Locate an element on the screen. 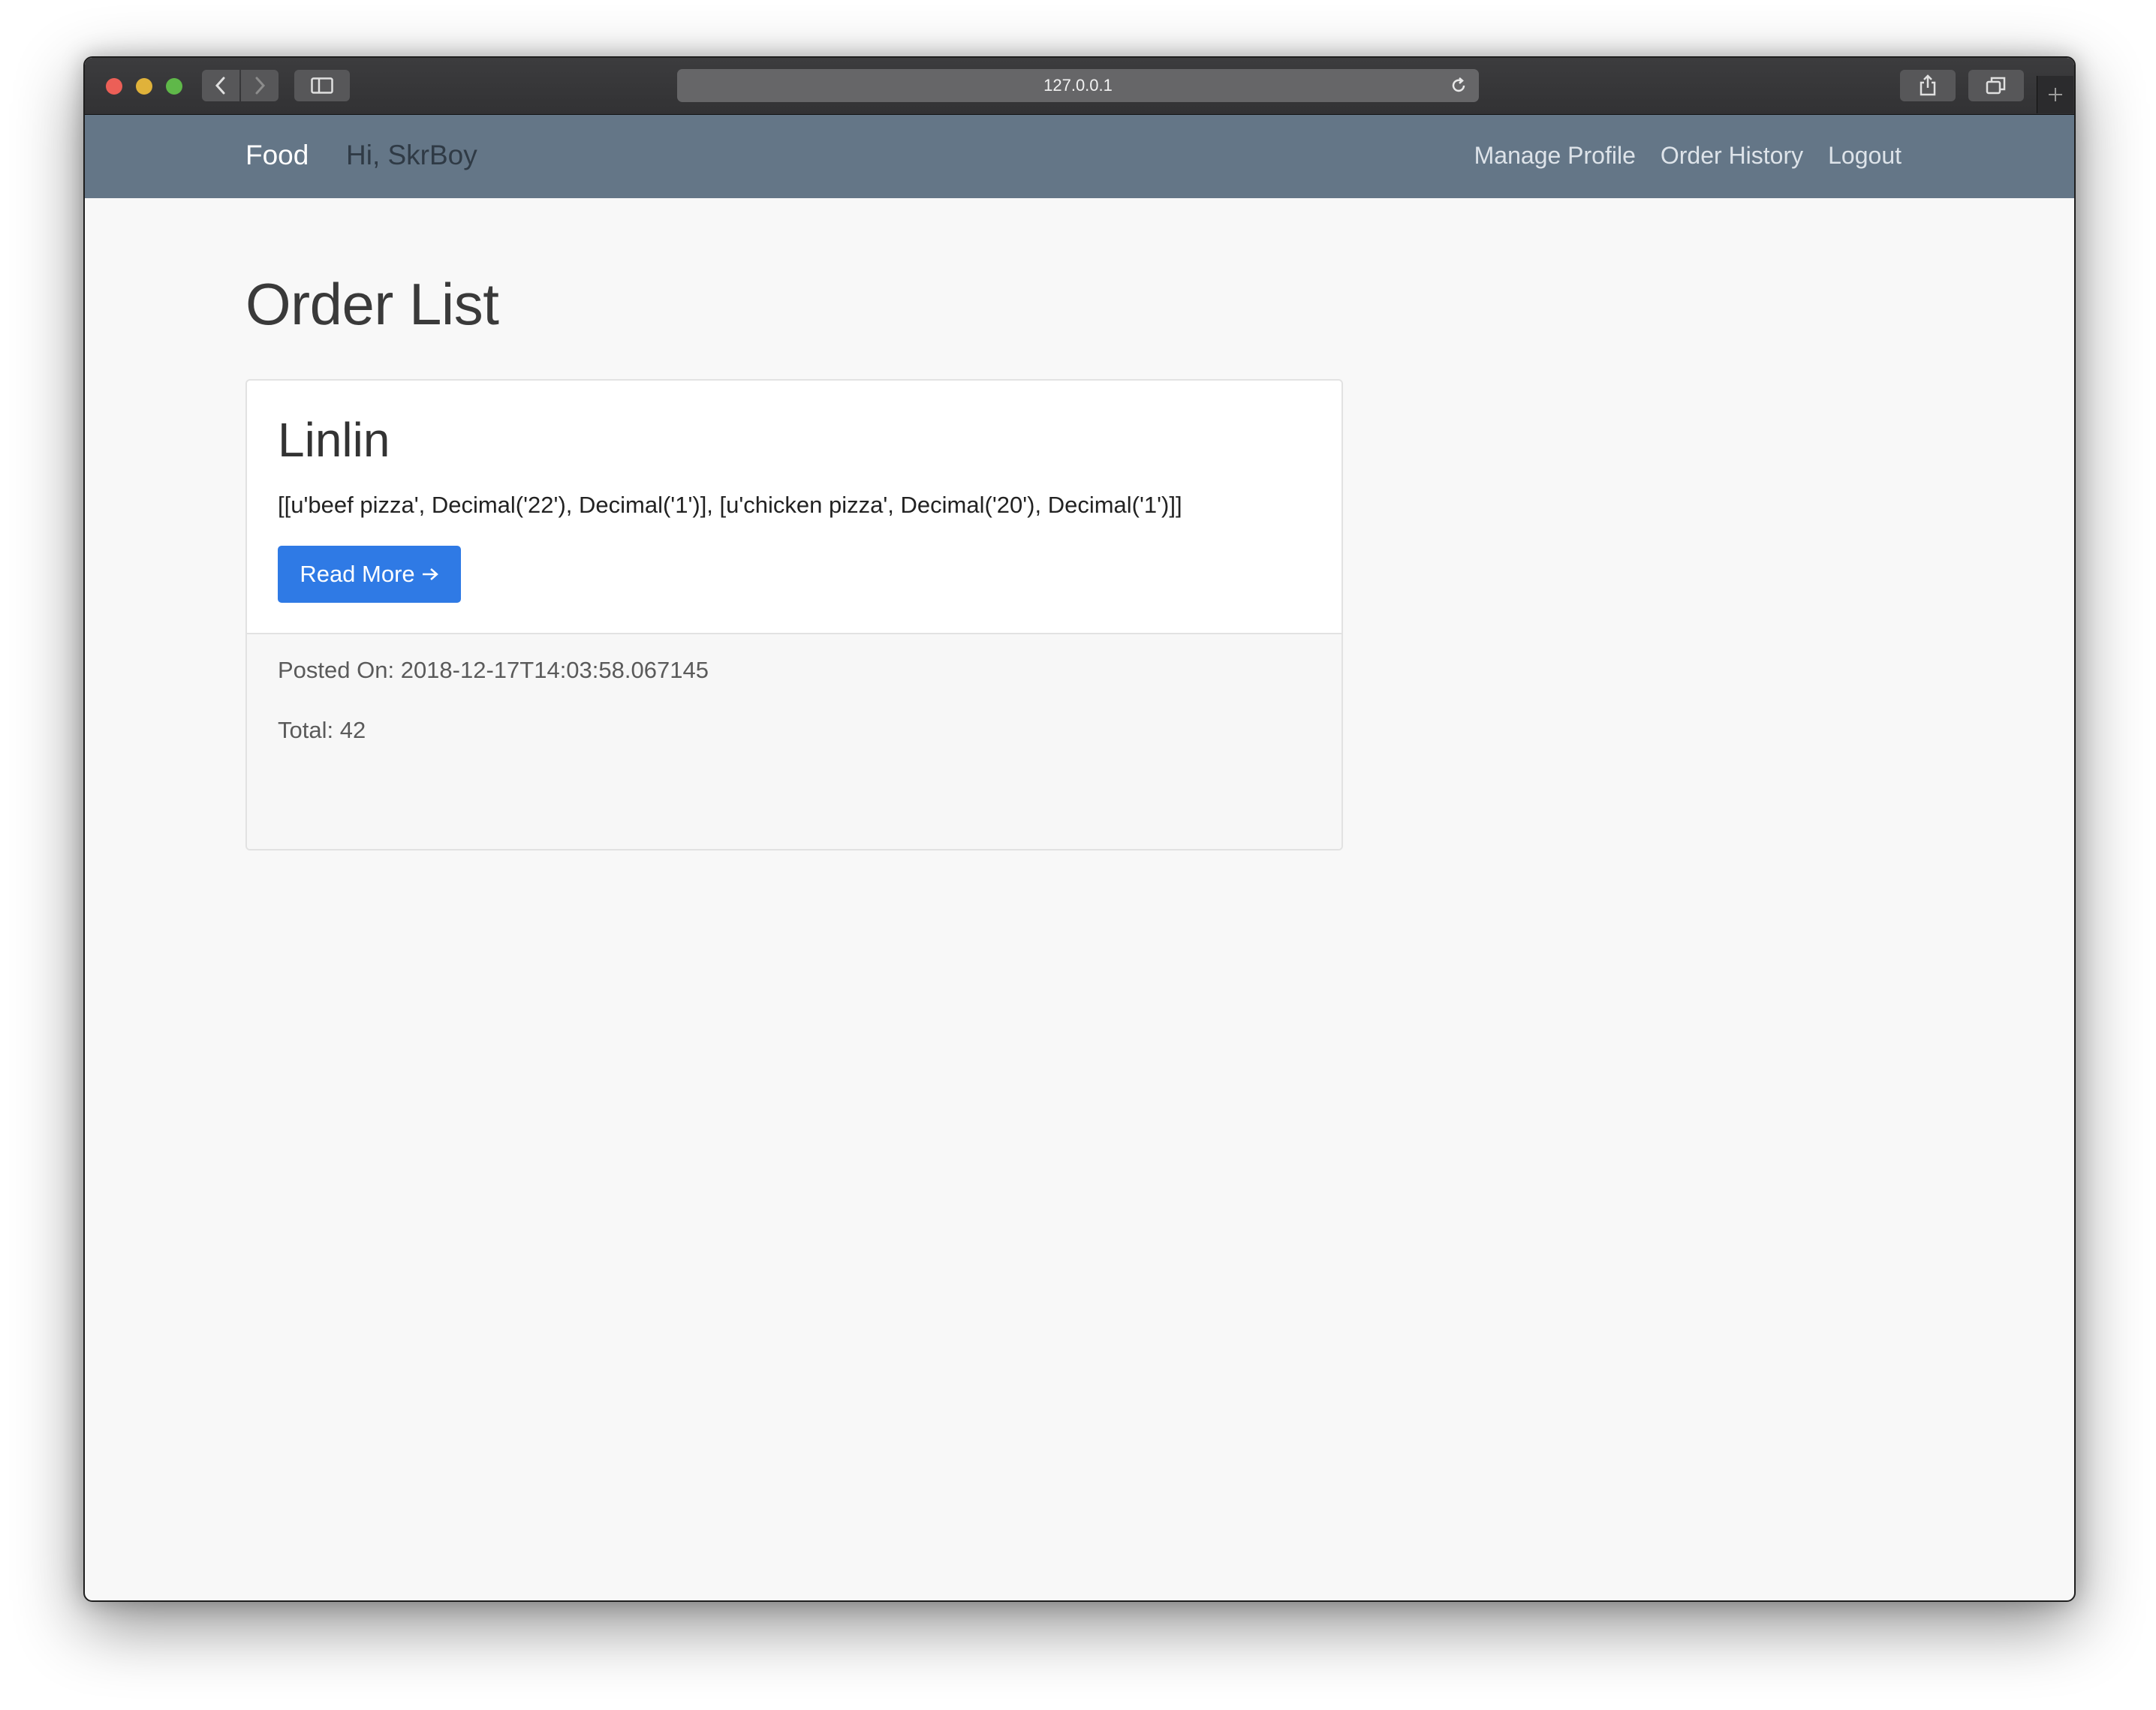  new-tab-button is located at coordinates (2055, 94).